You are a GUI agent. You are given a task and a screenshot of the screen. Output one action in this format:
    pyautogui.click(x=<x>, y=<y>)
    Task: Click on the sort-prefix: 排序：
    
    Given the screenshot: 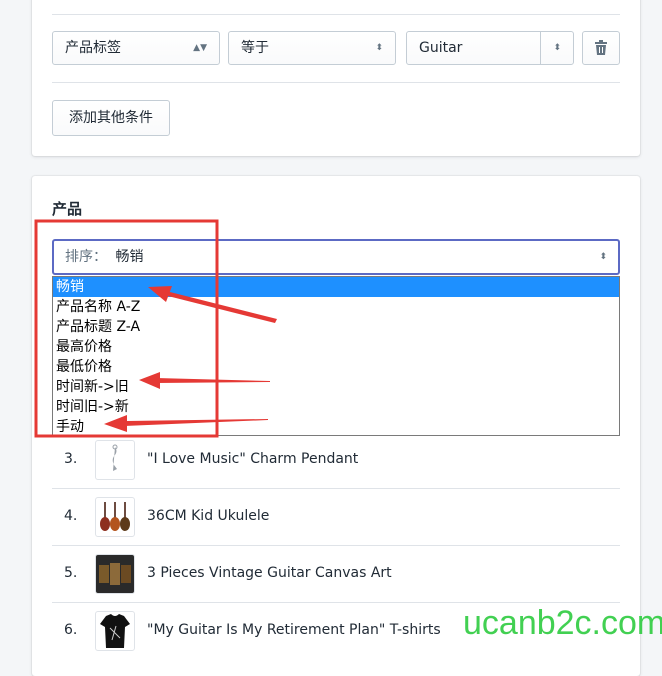 What is the action you would take?
    pyautogui.click(x=86, y=257)
    